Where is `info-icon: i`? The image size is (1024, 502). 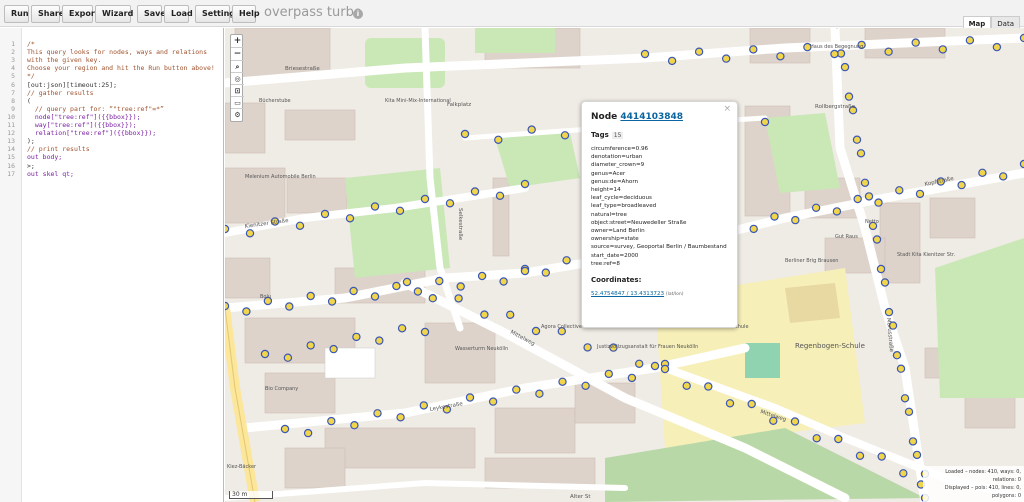 info-icon: i is located at coordinates (358, 14).